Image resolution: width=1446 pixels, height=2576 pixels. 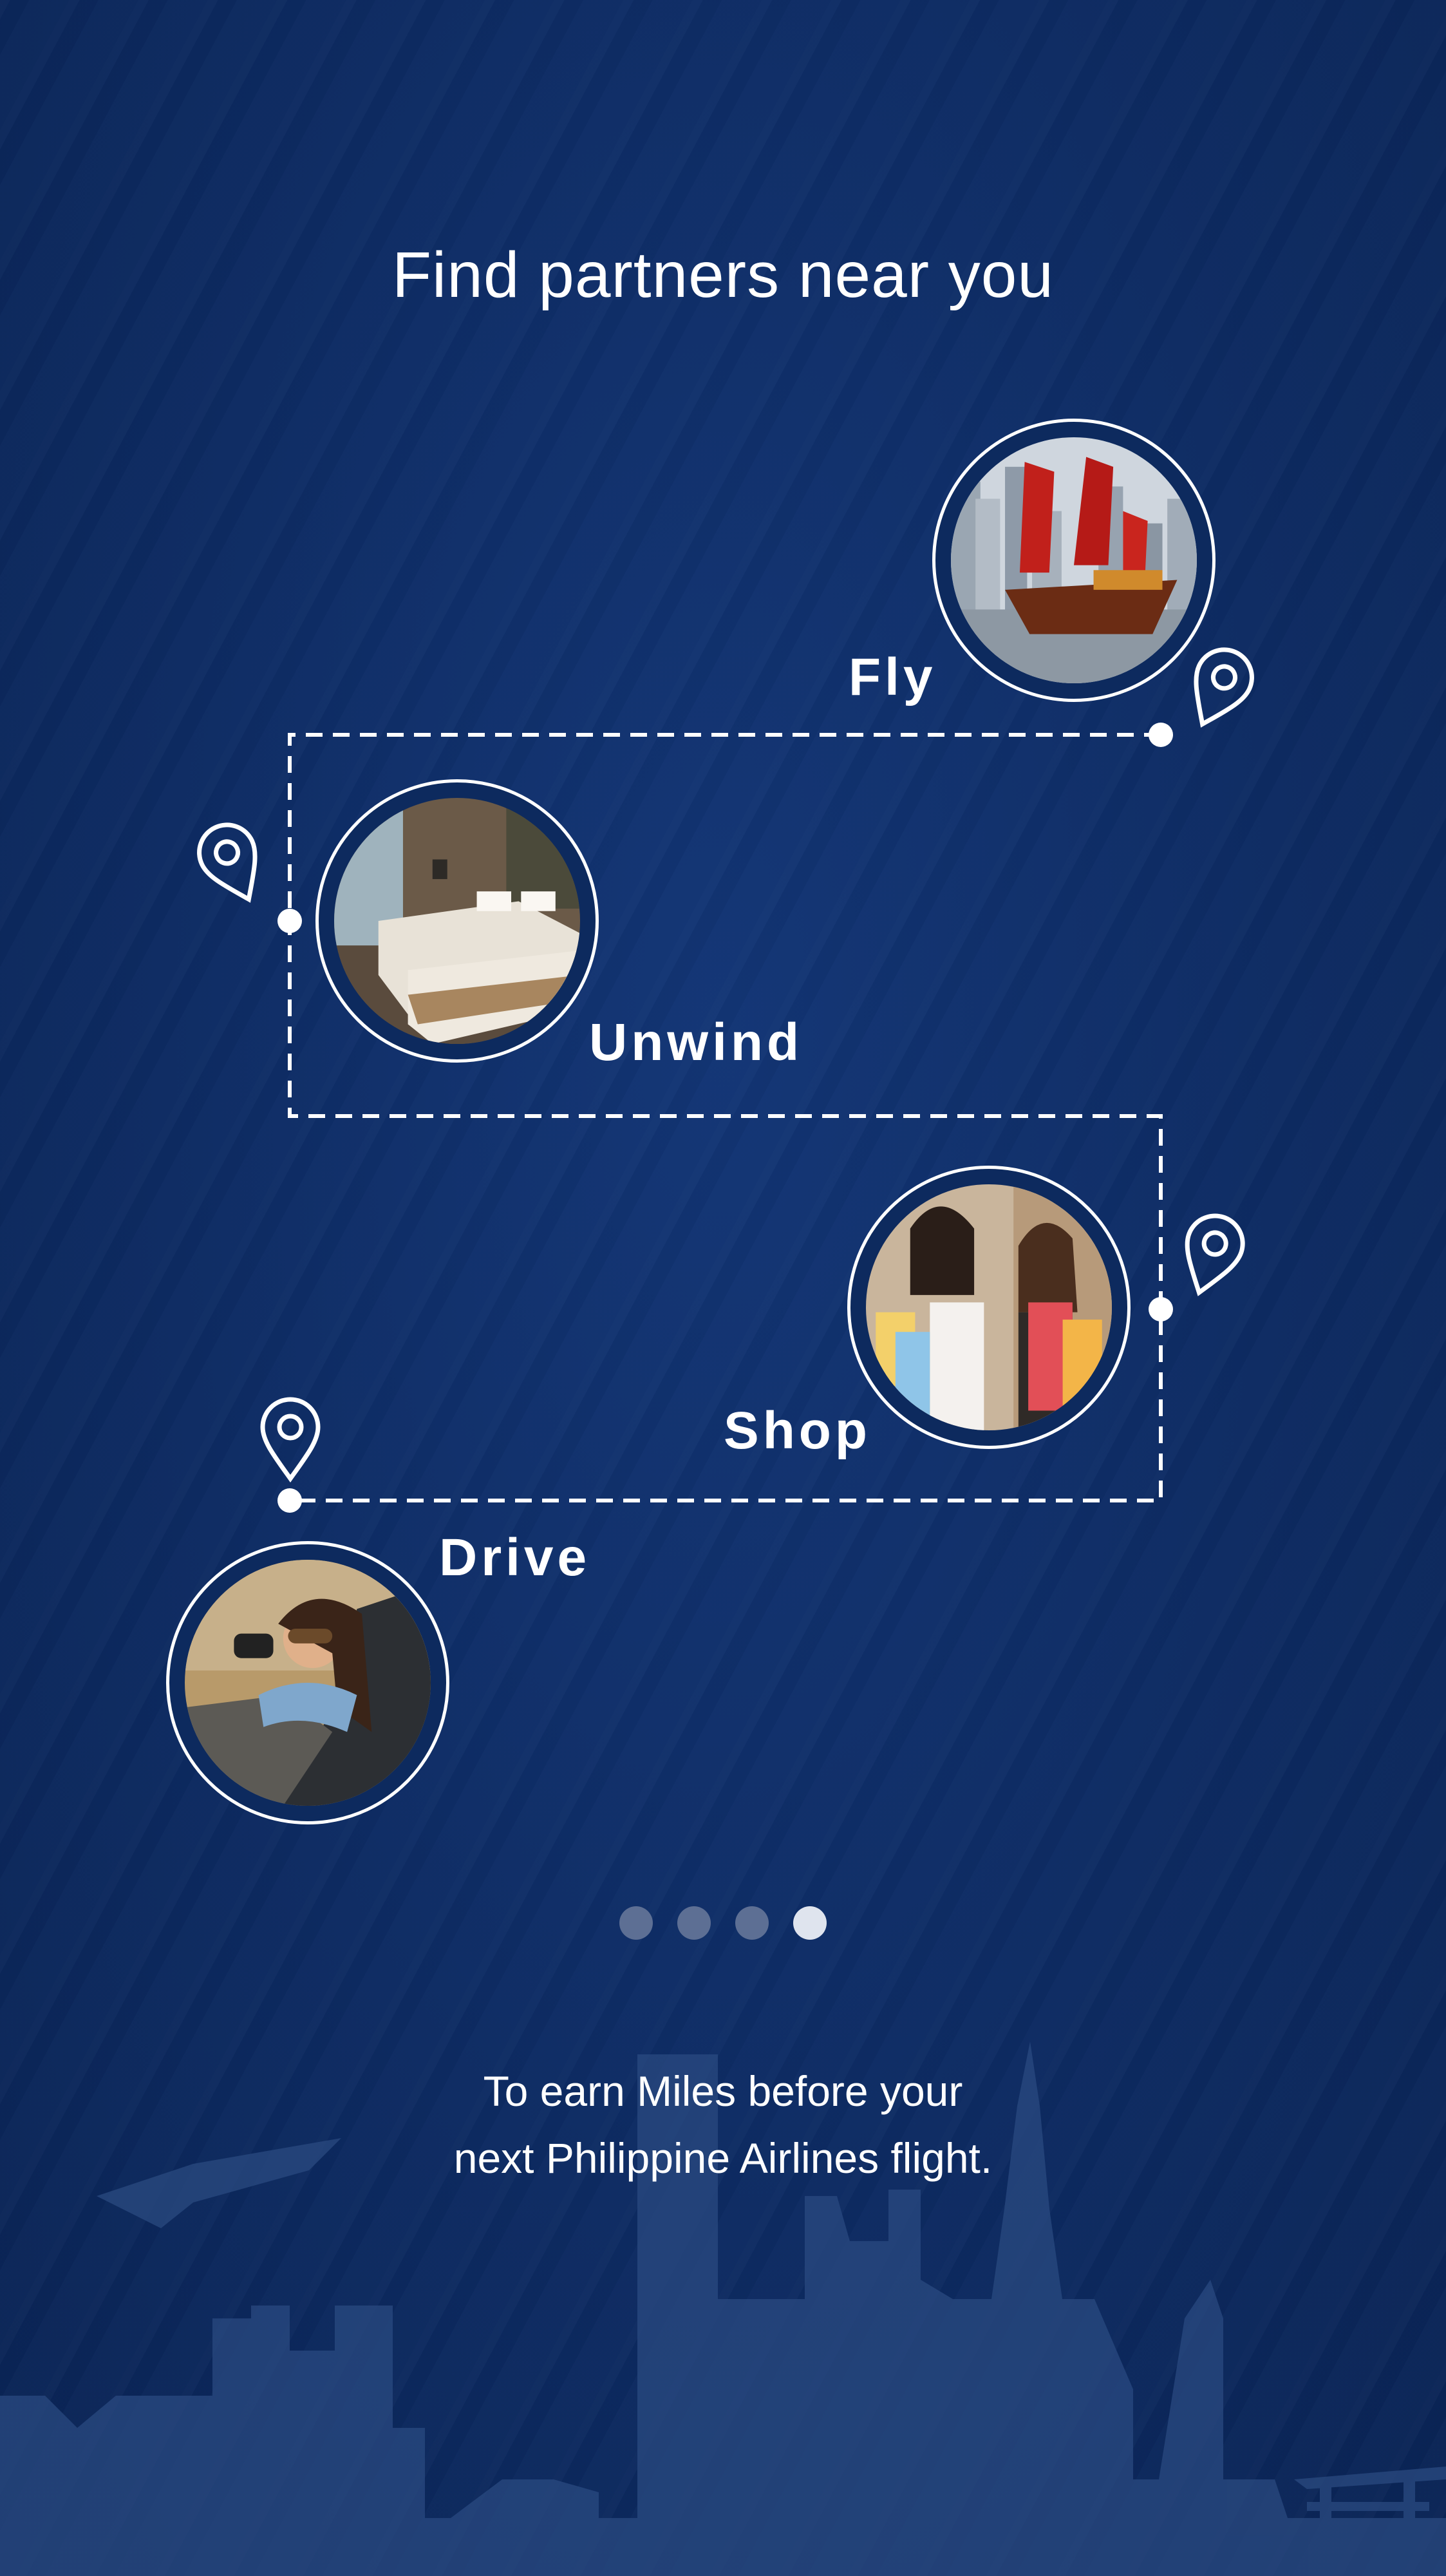 I want to click on woman-in-car-photo, so click(x=308, y=1683).